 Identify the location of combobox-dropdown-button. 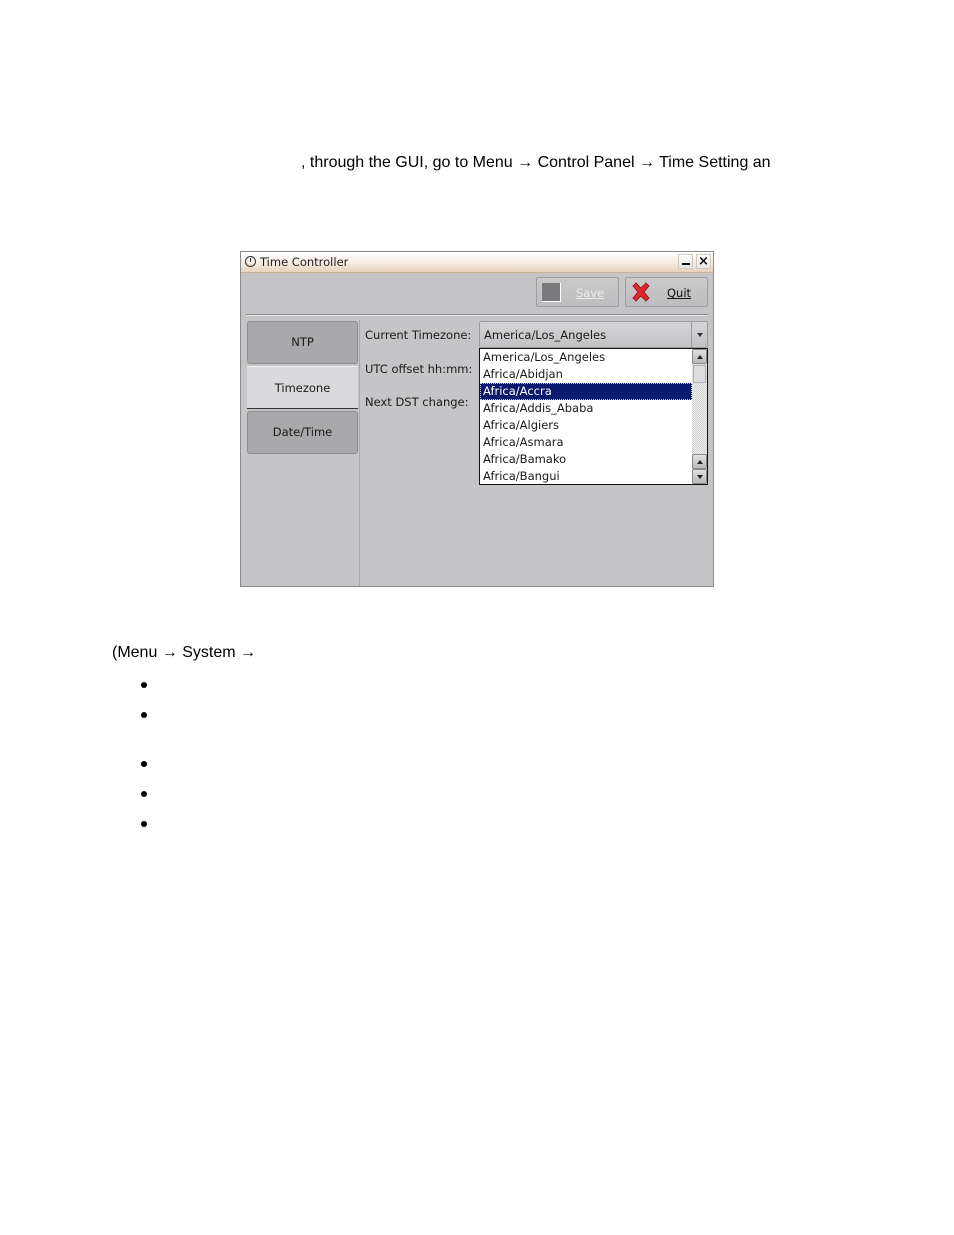
(699, 334).